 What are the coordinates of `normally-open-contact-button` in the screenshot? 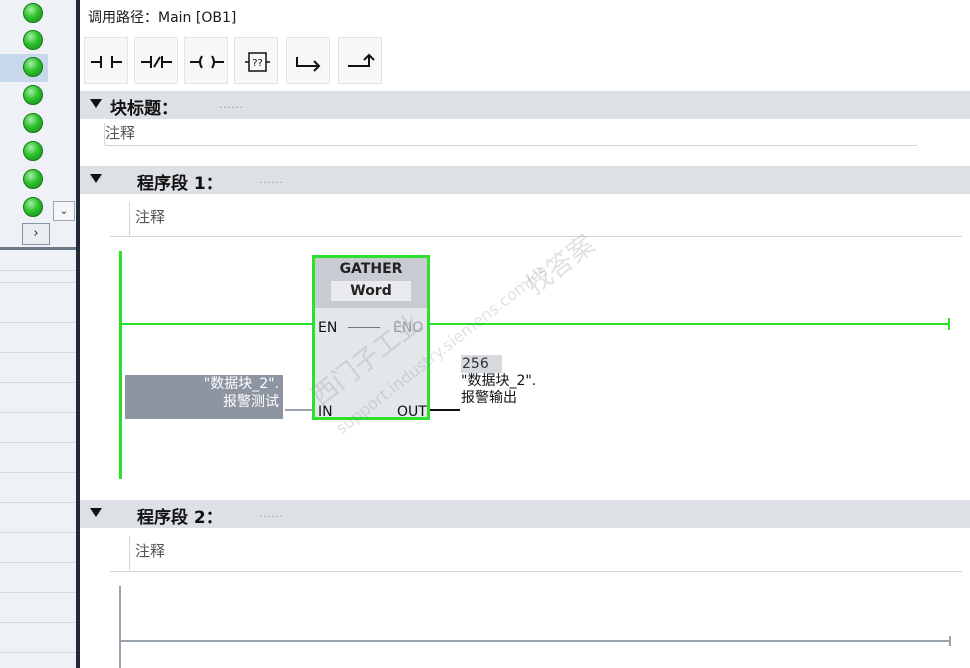 It's located at (106, 60).